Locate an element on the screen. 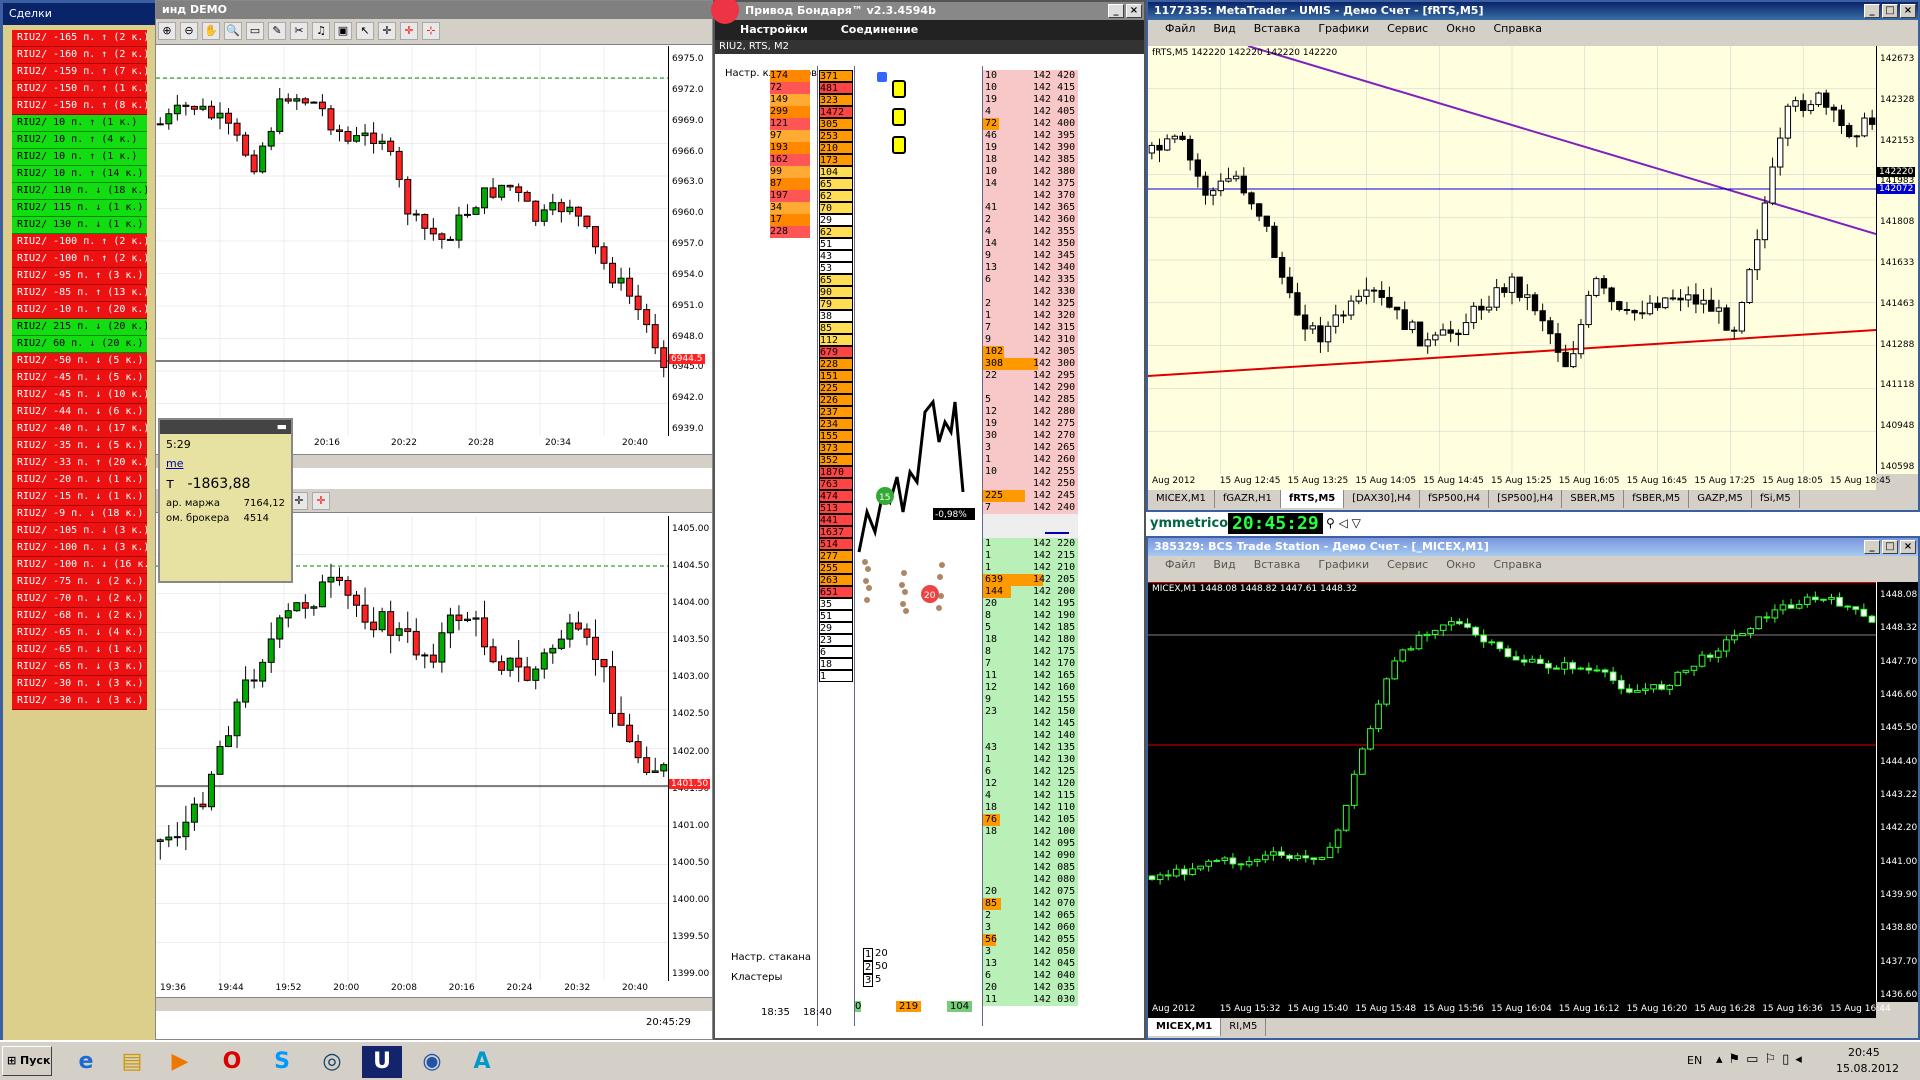  mt1-minimize-button: _ is located at coordinates (1872, 11).